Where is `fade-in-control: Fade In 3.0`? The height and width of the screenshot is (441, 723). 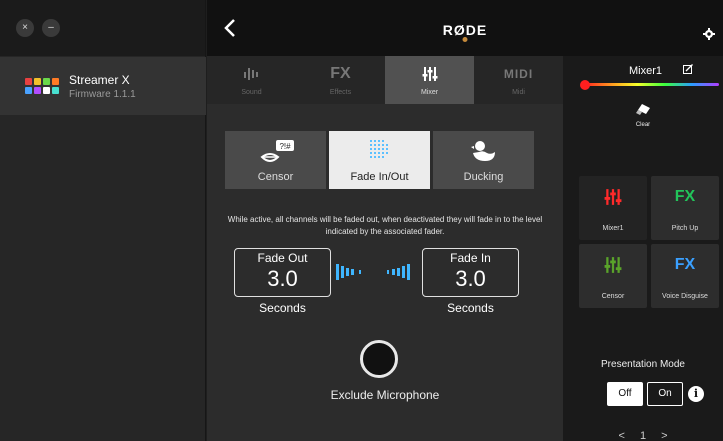
fade-in-control: Fade In 3.0 is located at coordinates (470, 272).